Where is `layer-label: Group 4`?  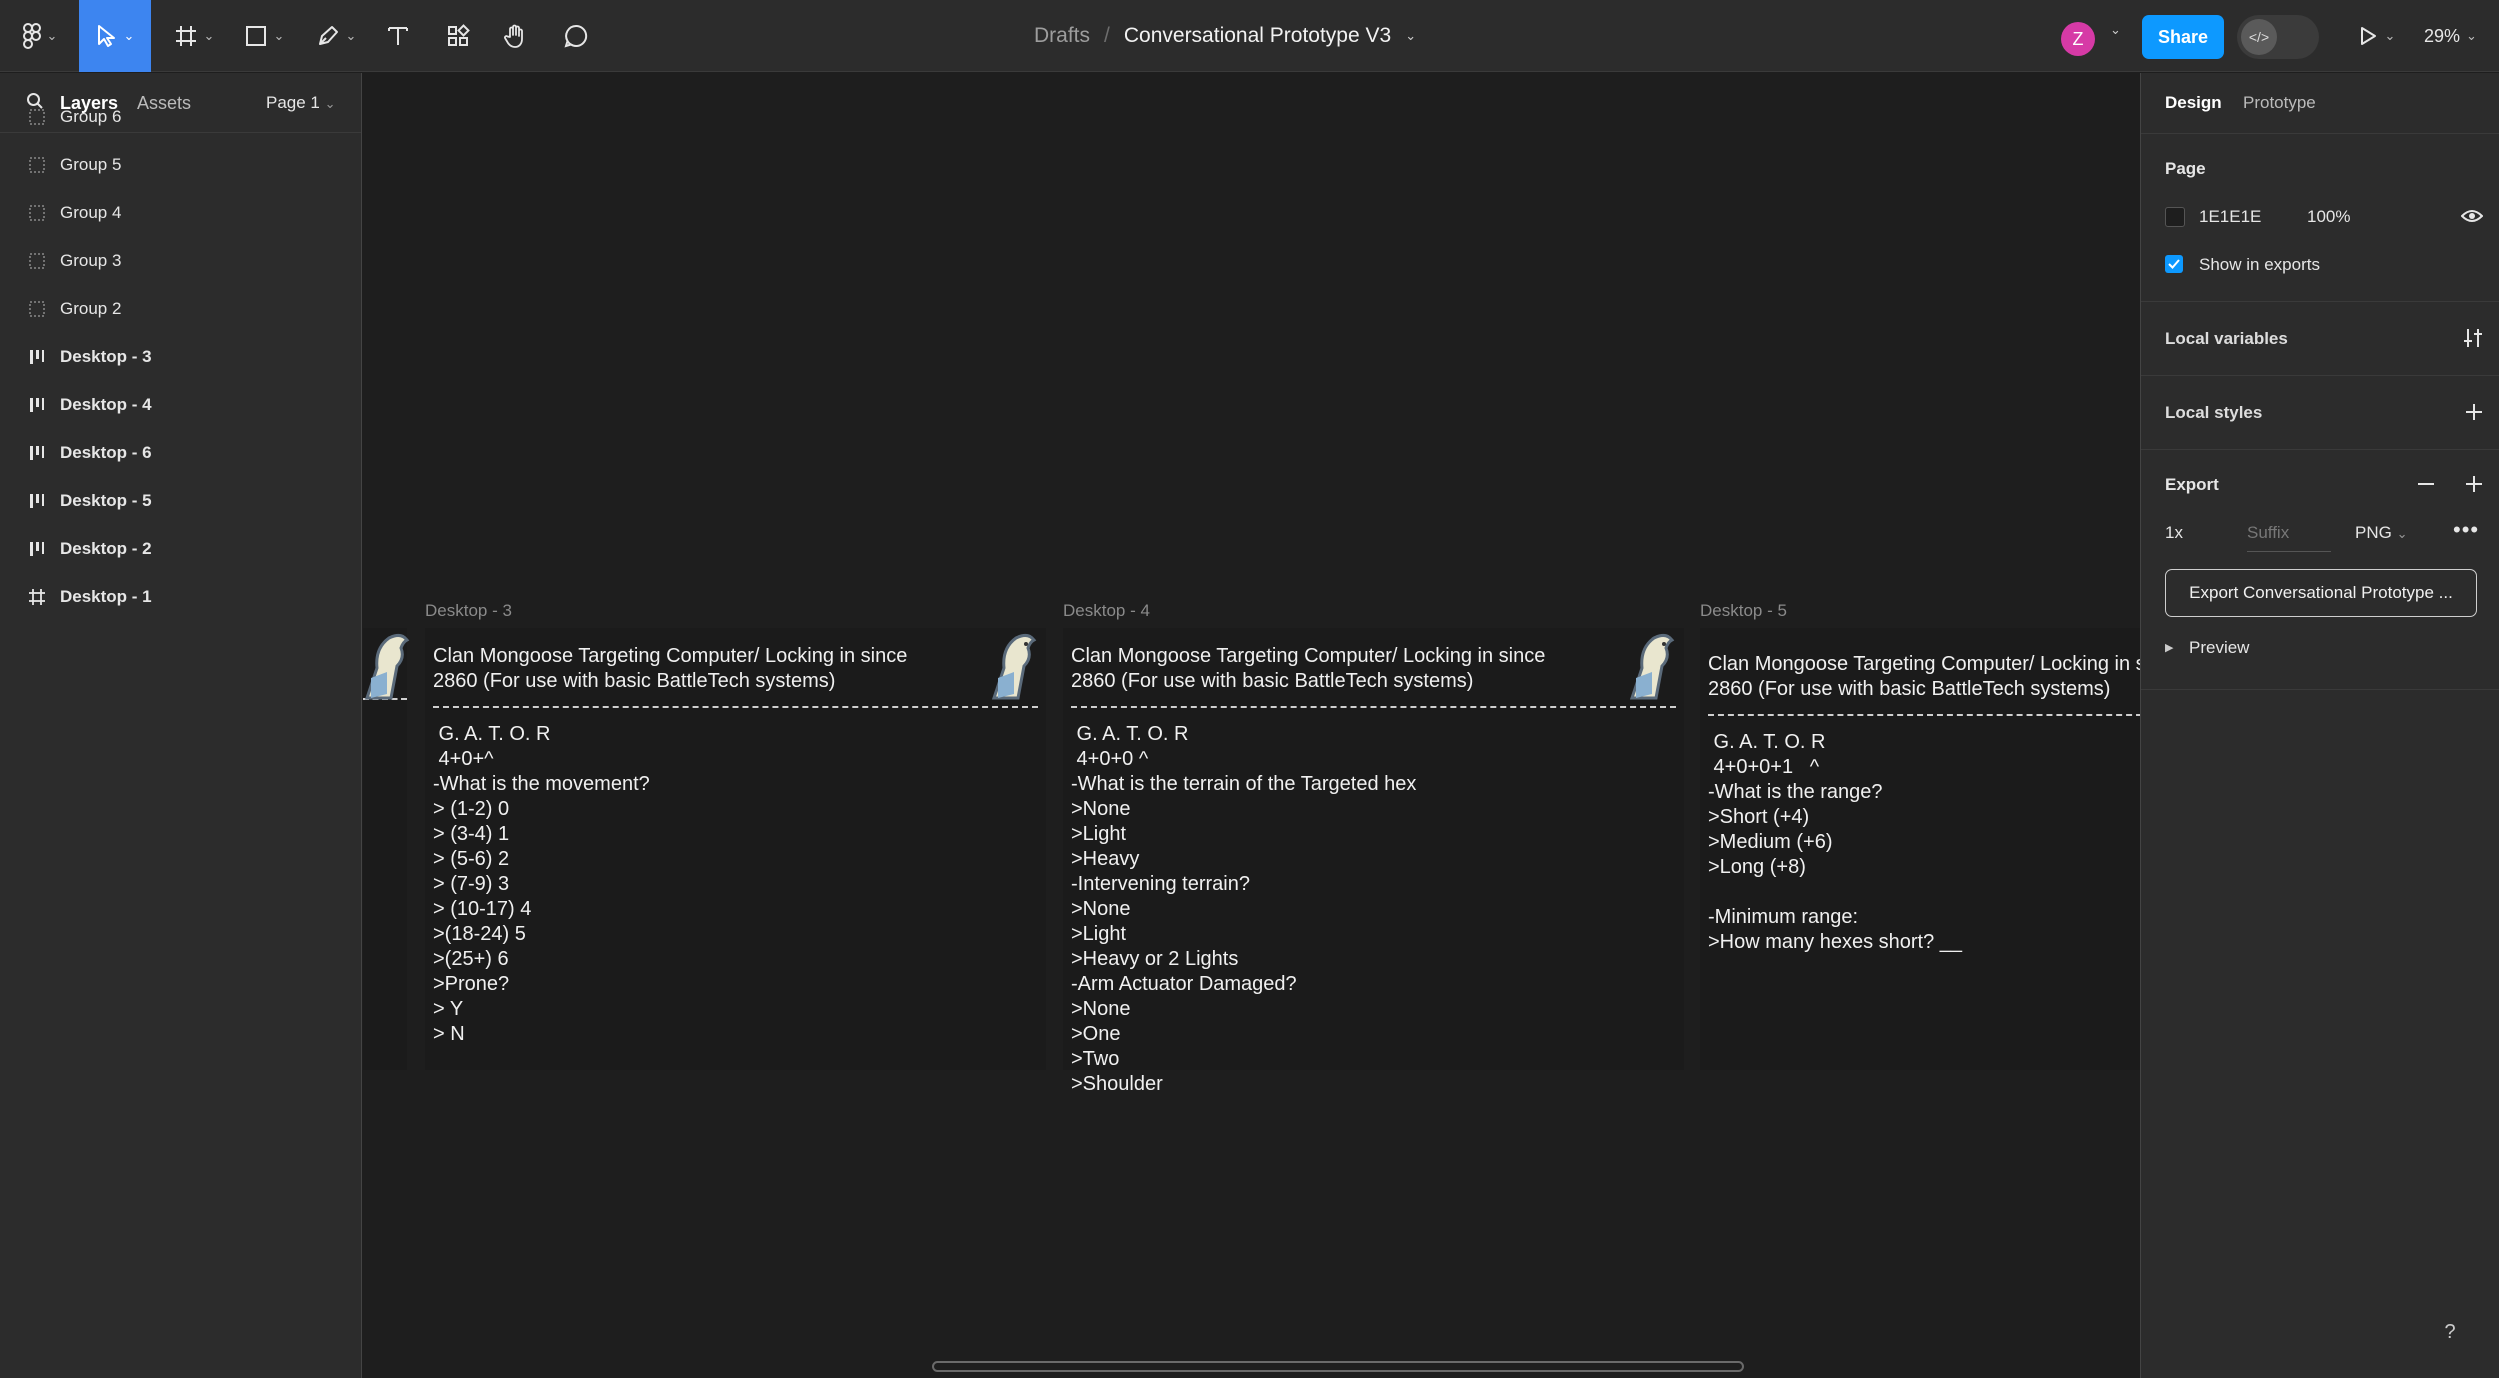 layer-label: Group 4 is located at coordinates (91, 212).